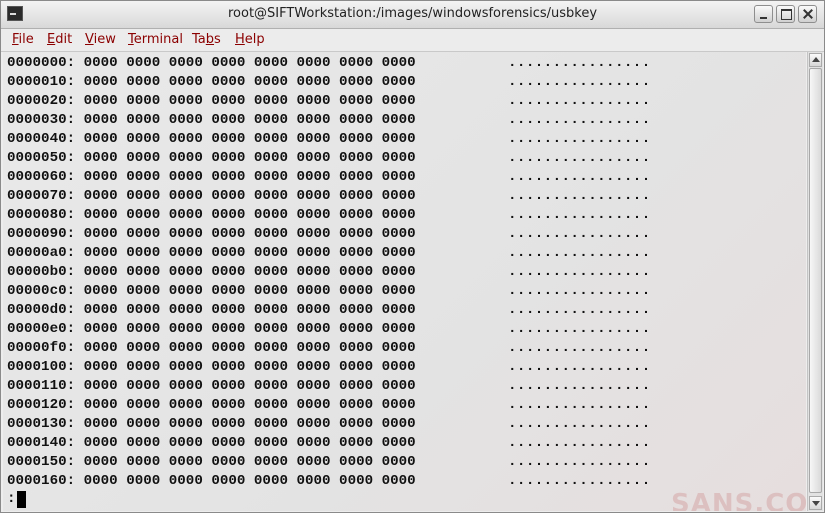 The height and width of the screenshot is (513, 825). I want to click on minimize-button, so click(763, 14).